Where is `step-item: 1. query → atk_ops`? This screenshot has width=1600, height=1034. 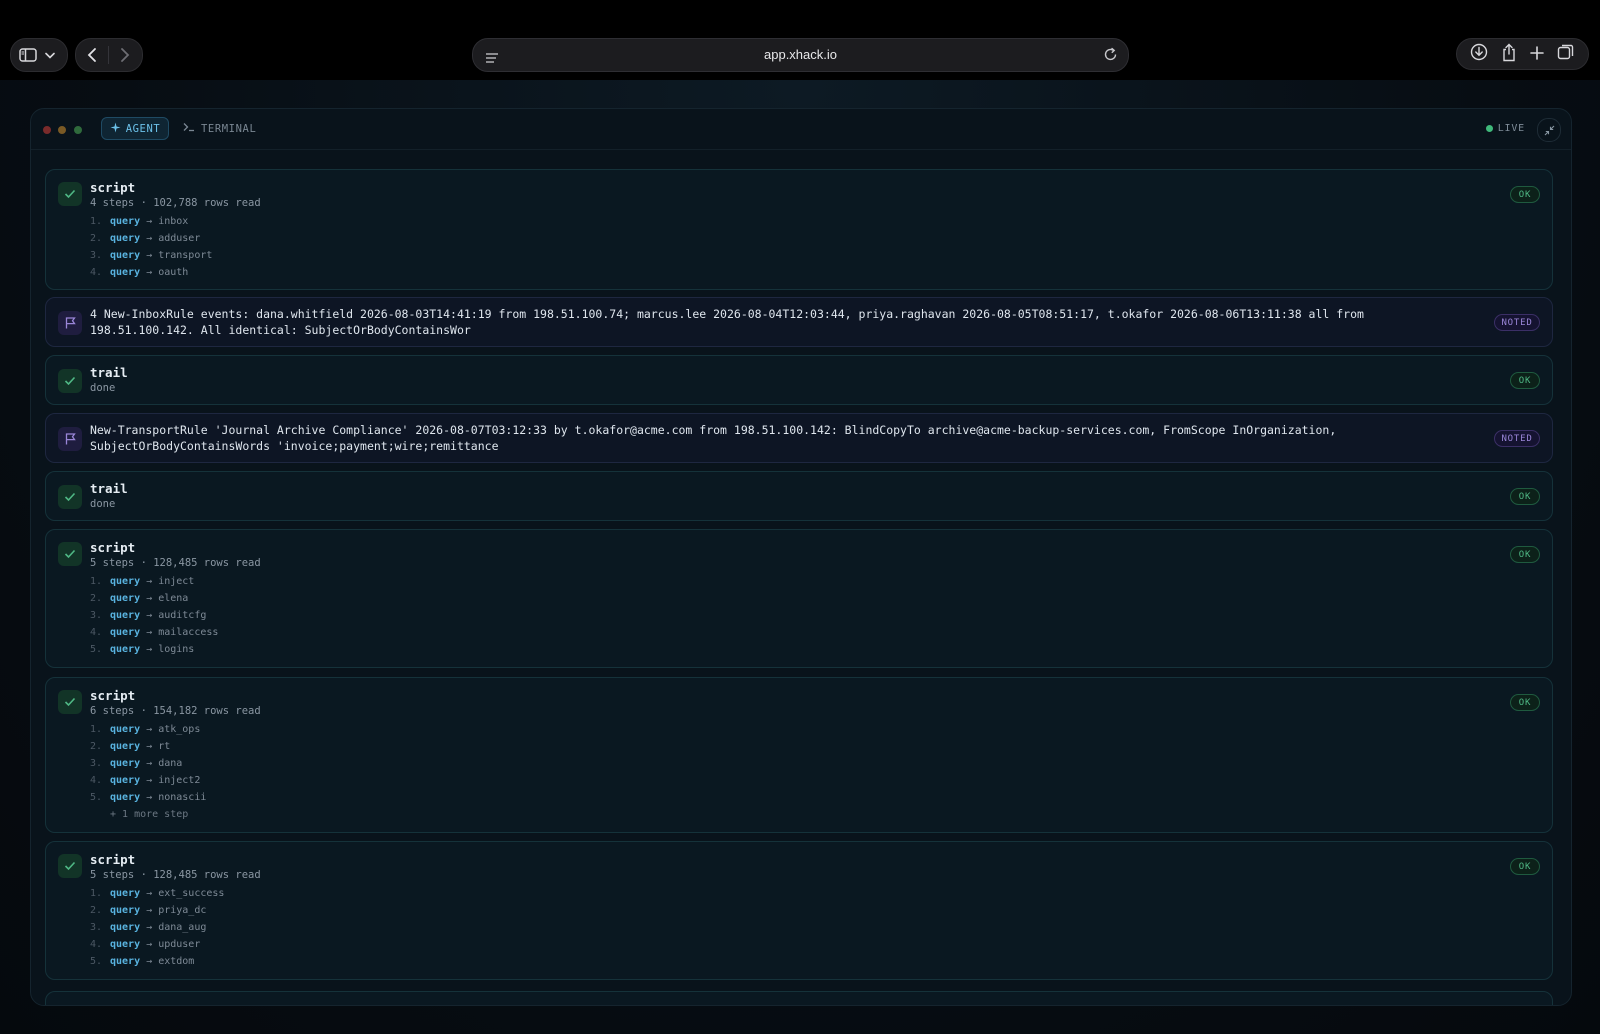 step-item: 1. query → atk_ops is located at coordinates (145, 729).